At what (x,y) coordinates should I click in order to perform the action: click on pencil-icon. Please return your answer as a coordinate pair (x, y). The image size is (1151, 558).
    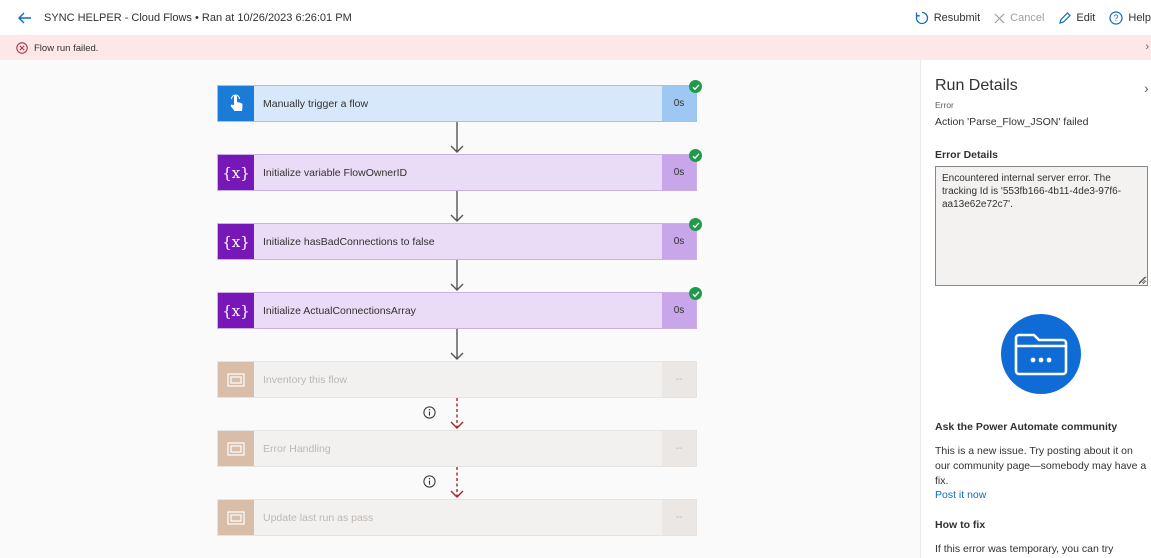
    Looking at the image, I should click on (1065, 17).